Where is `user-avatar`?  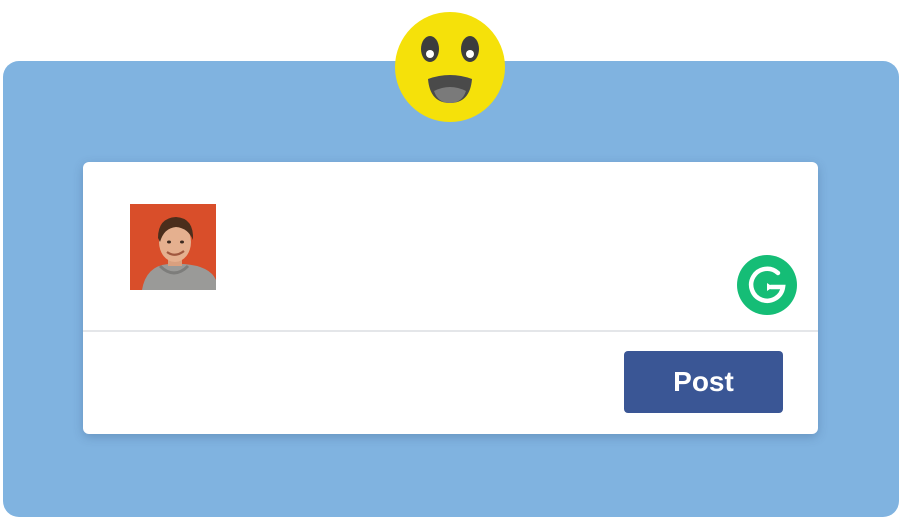
user-avatar is located at coordinates (173, 247).